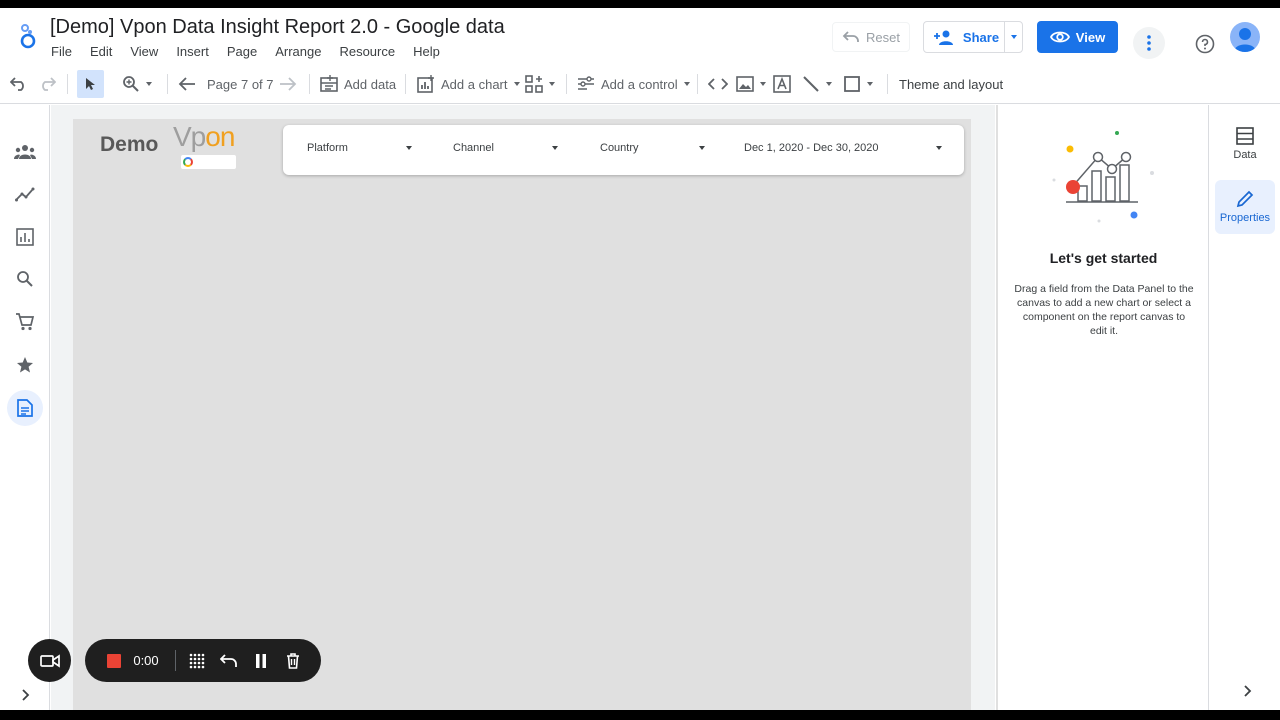 This screenshot has width=1280, height=720. I want to click on undo-icon, so click(17, 84).